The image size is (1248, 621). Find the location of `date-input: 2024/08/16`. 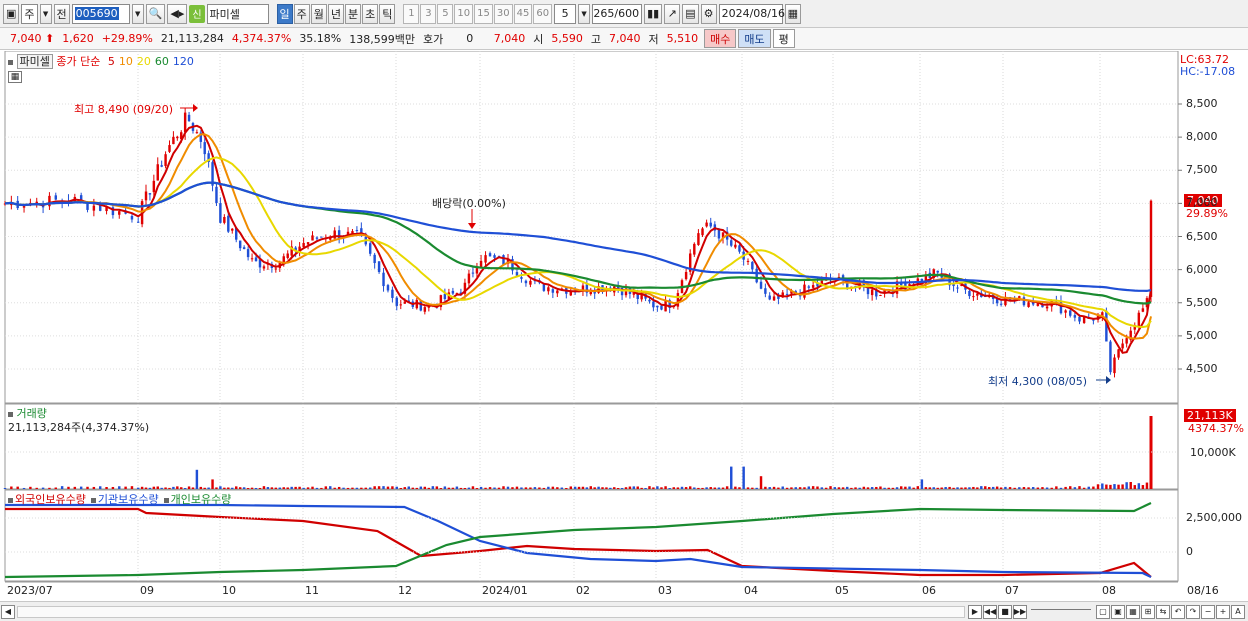

date-input: 2024/08/16 is located at coordinates (751, 13).